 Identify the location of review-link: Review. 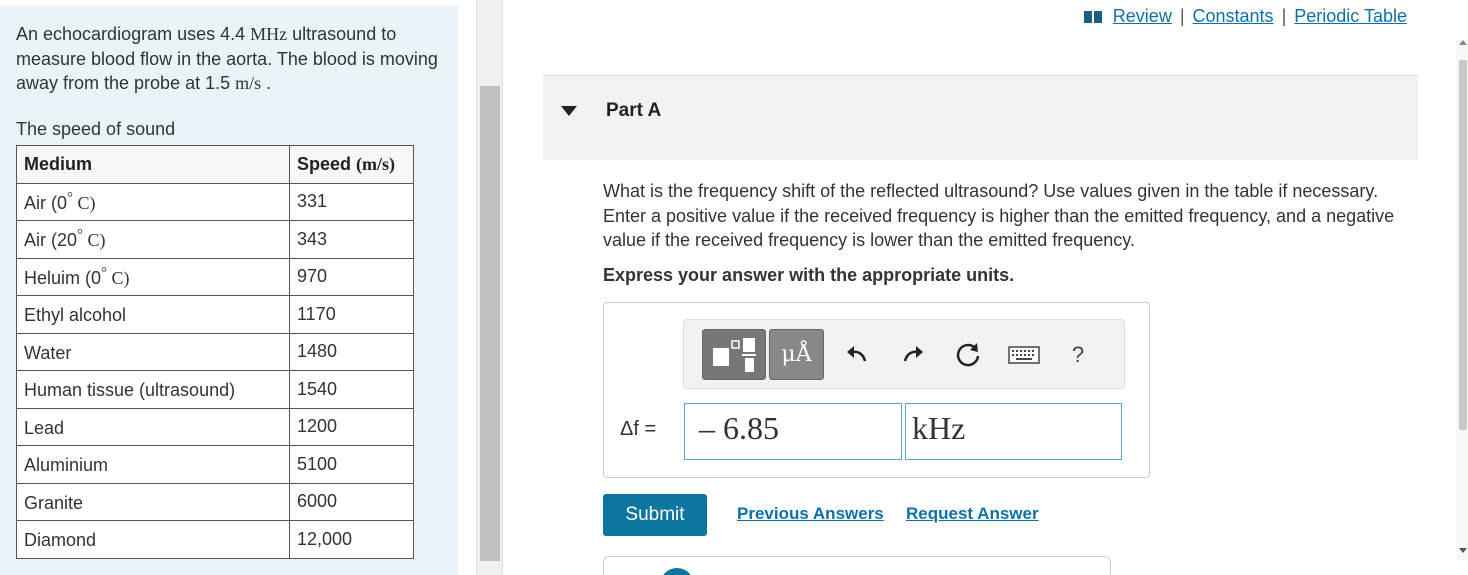
(1142, 16).